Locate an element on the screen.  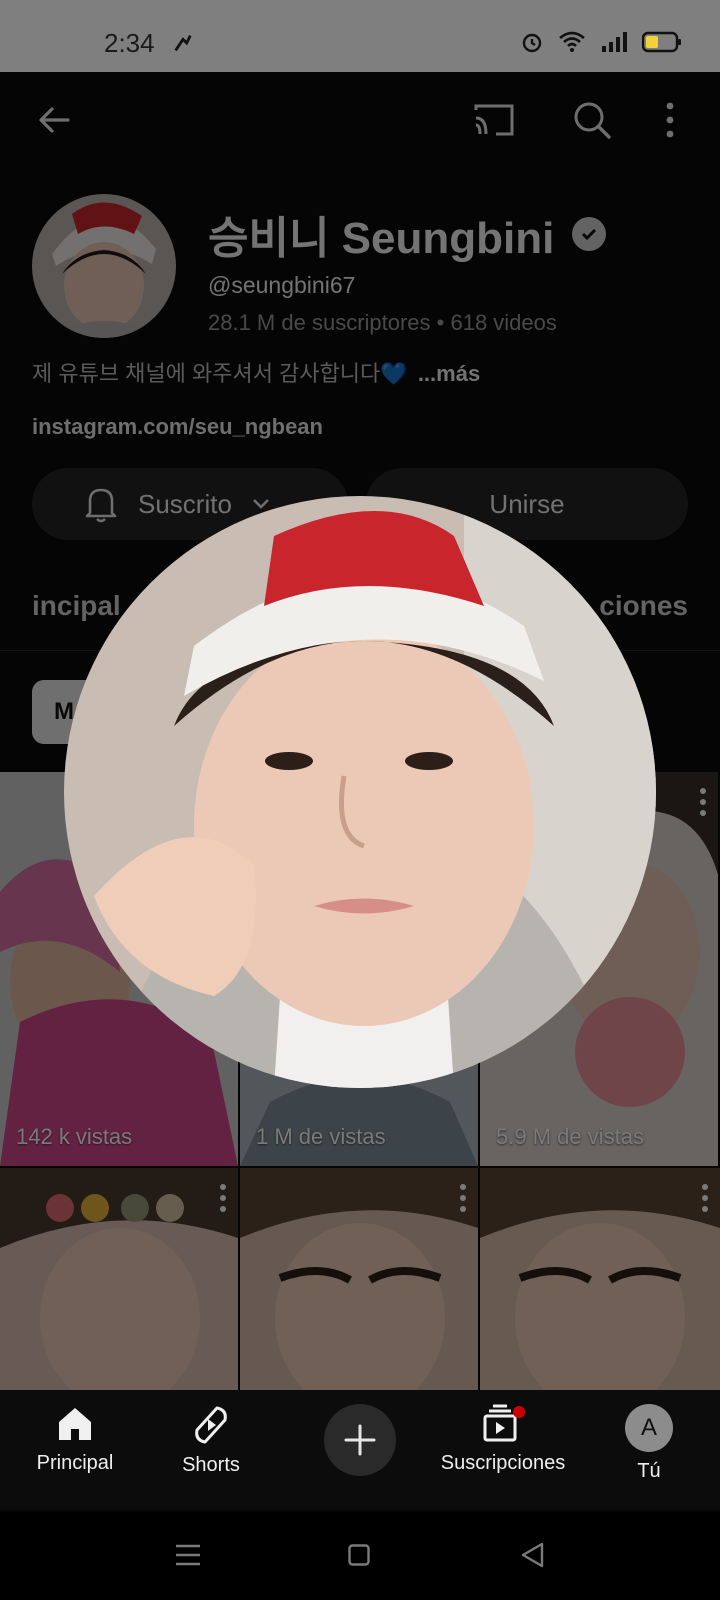
battery-icon is located at coordinates (661, 42).